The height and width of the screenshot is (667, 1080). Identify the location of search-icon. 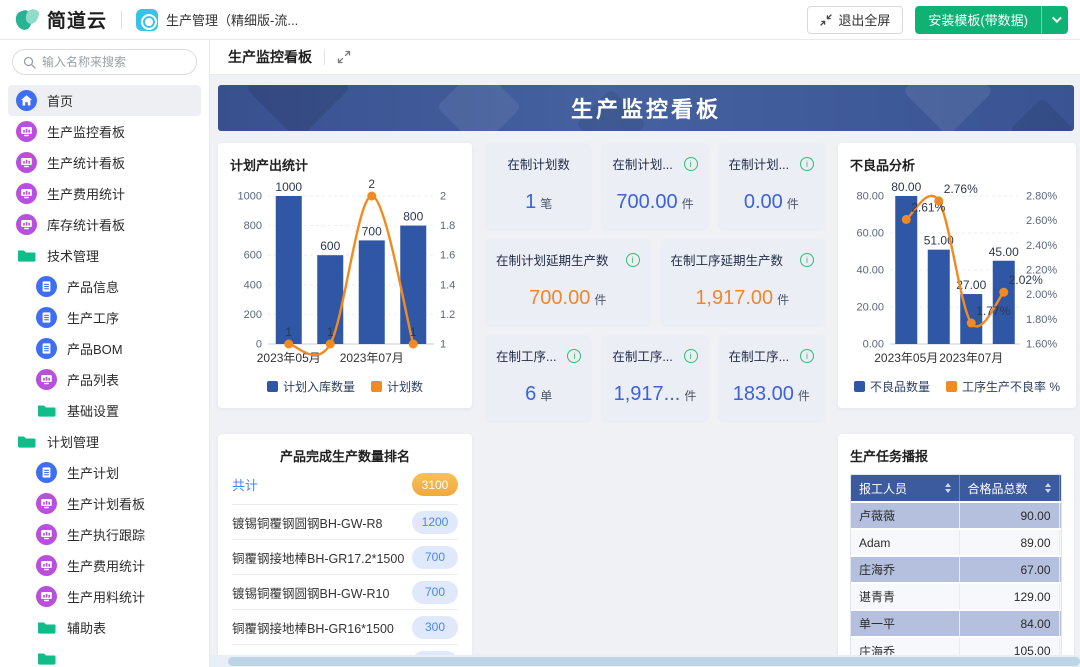
(29, 62).